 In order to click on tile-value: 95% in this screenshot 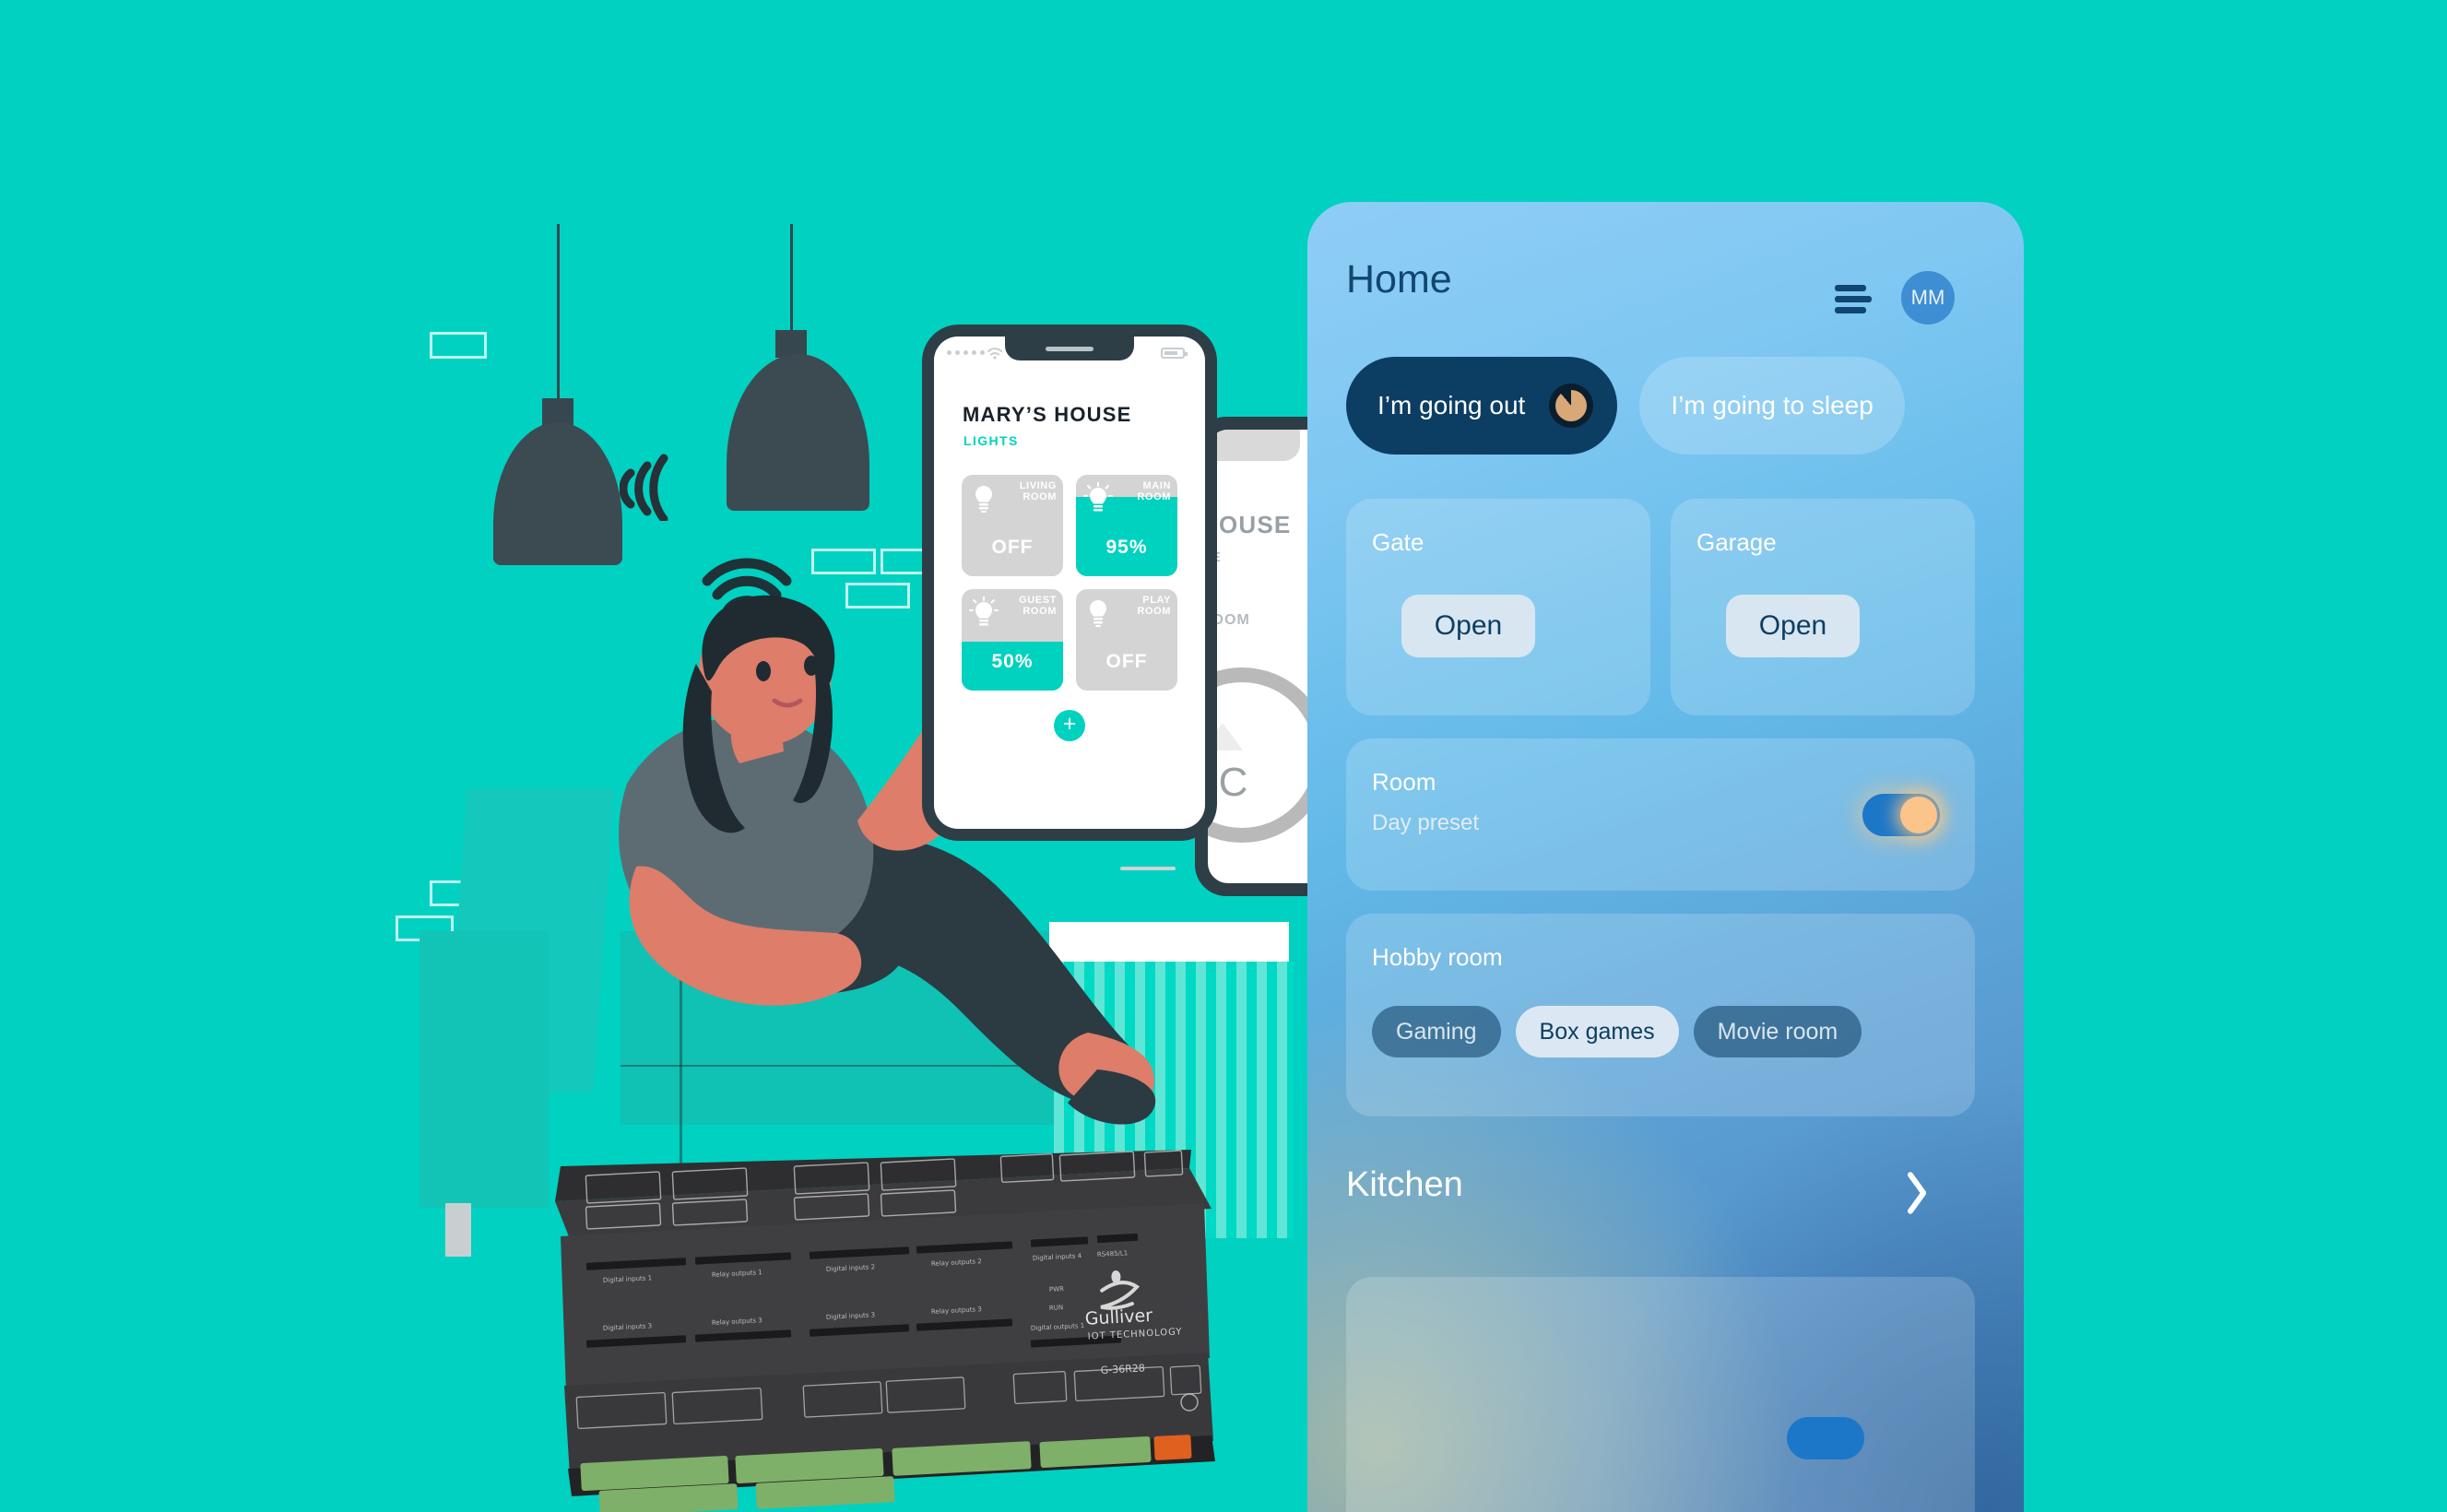, I will do `click(1126, 547)`.